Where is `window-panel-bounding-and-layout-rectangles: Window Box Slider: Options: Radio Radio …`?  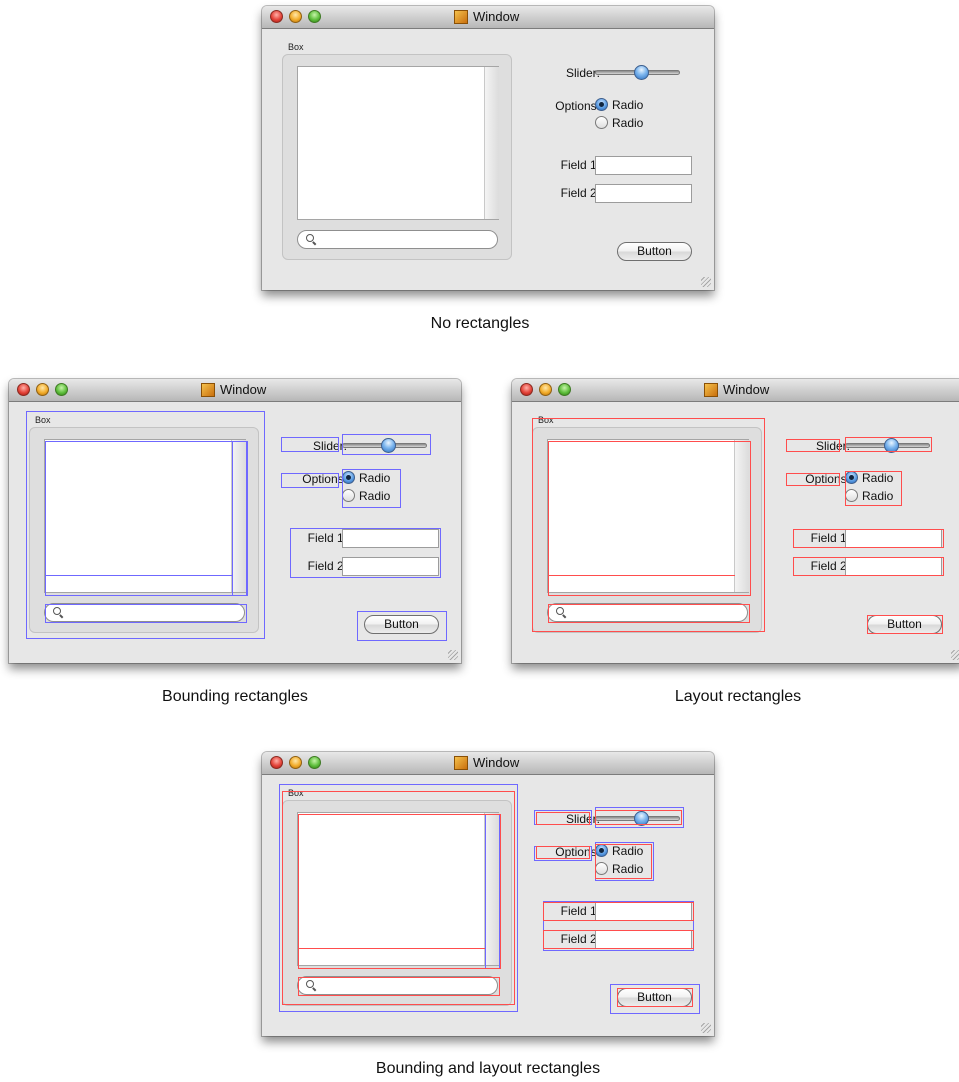
window-panel-bounding-and-layout-rectangles: Window Box Slider: Options: Radio Radio … is located at coordinates (488, 898).